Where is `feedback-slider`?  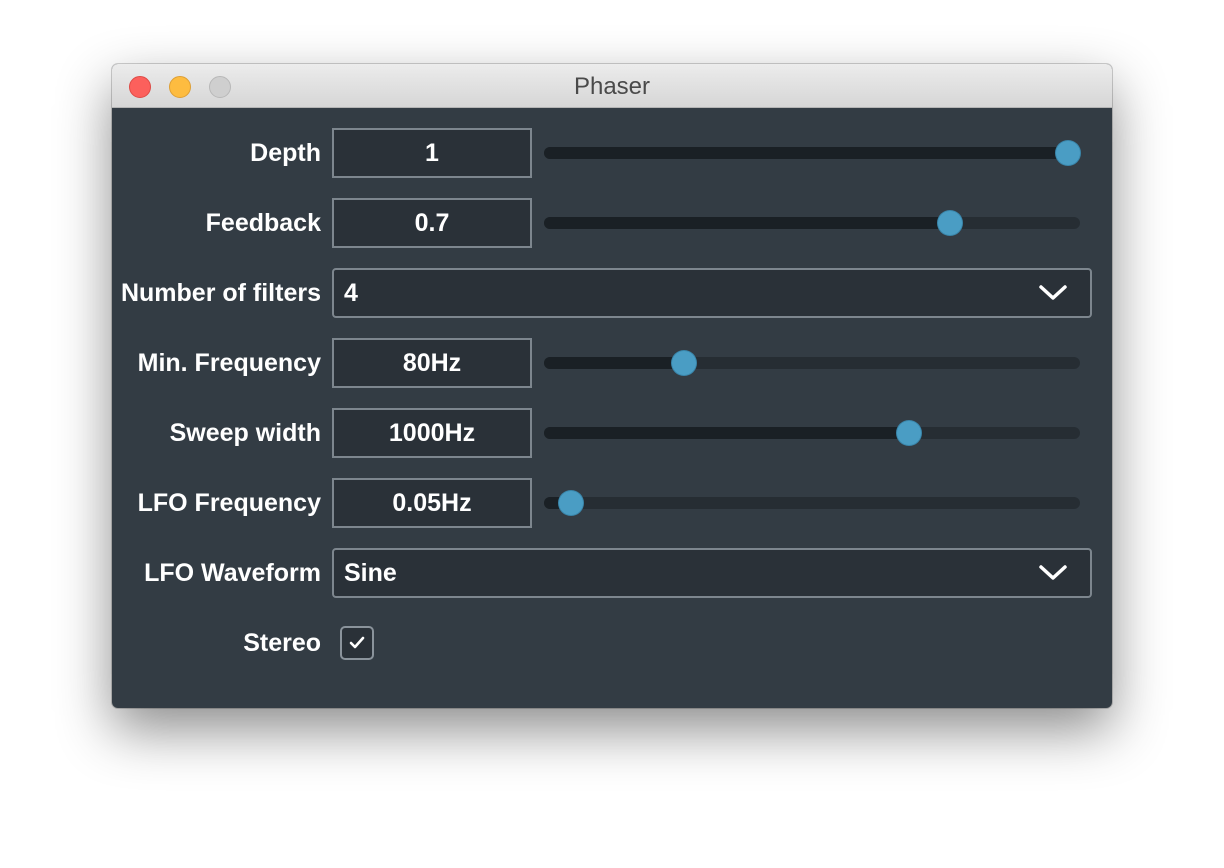 feedback-slider is located at coordinates (812, 223).